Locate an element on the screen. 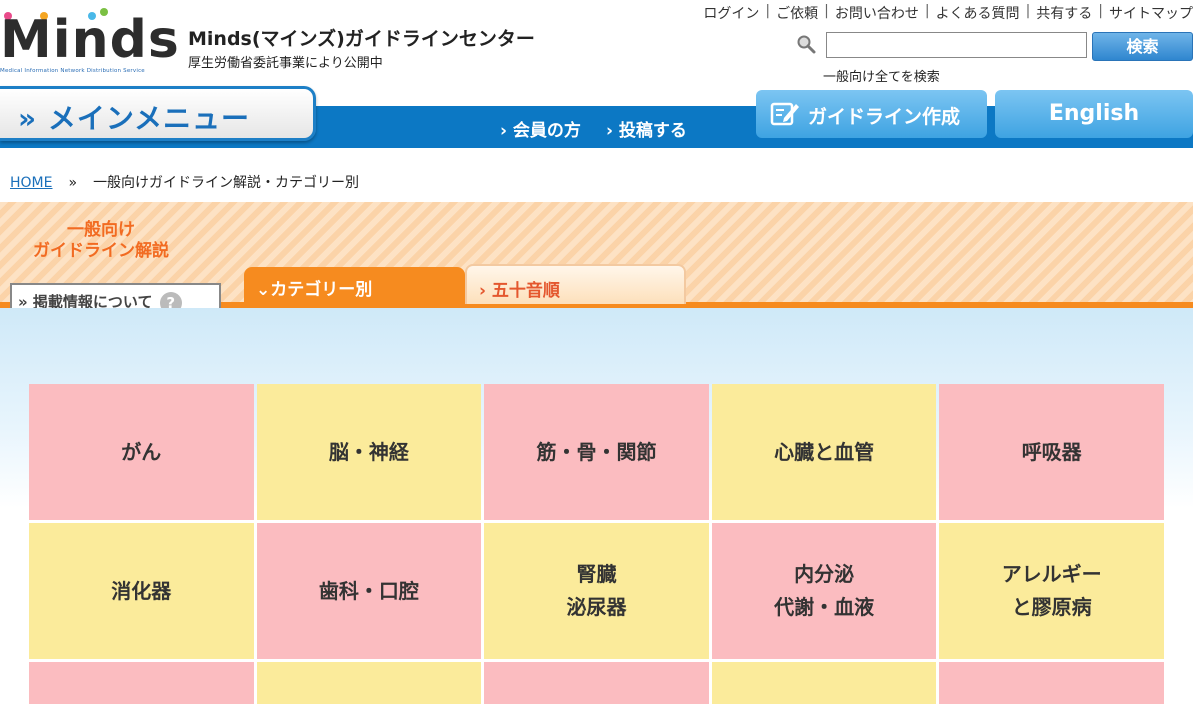 This screenshot has width=1193, height=705. category-tile: 脳・神経 is located at coordinates (369, 452).